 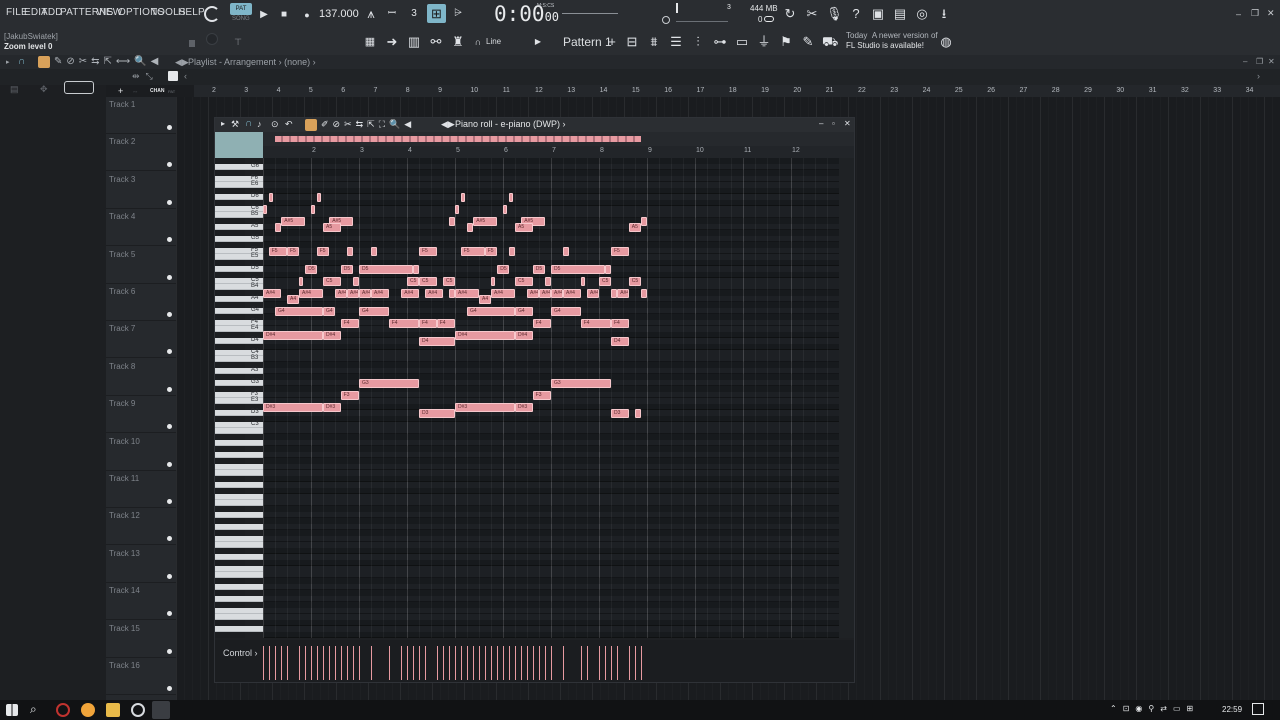 What do you see at coordinates (63, 710) in the screenshot?
I see `opera-icon` at bounding box center [63, 710].